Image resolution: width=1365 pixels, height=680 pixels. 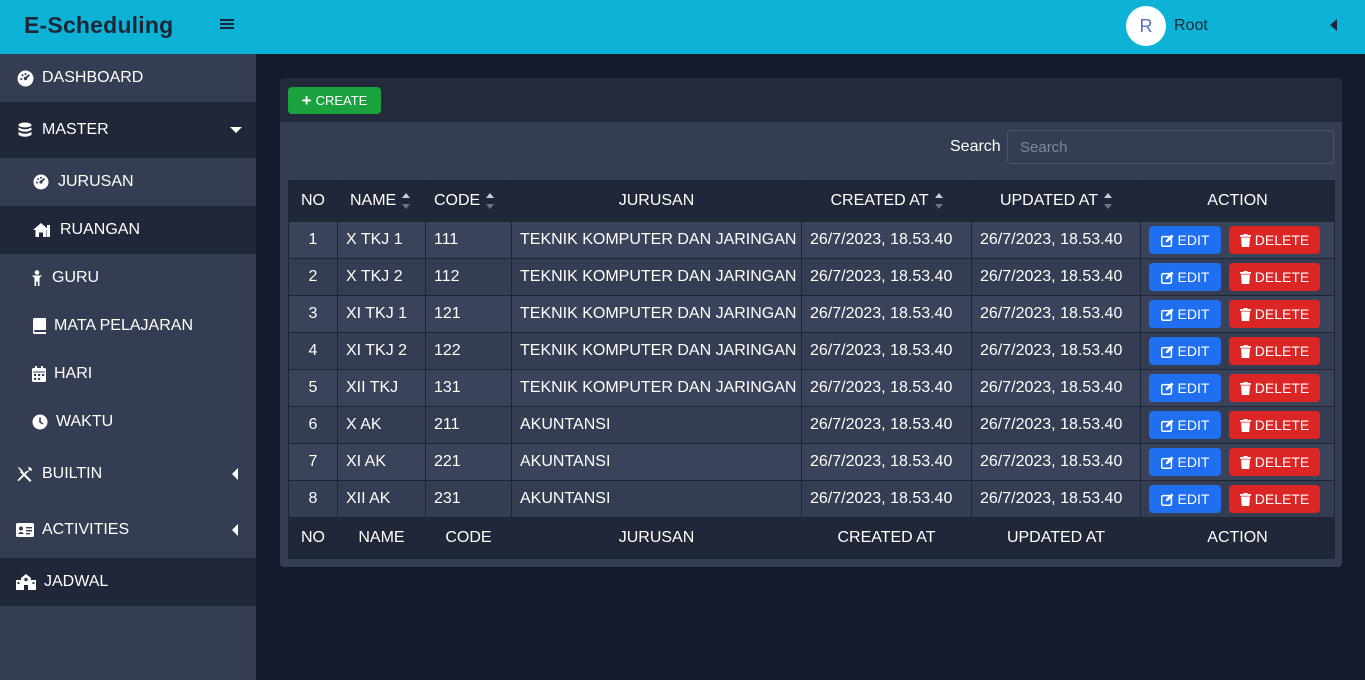 What do you see at coordinates (313, 462) in the screenshot?
I see `cell-no: 7` at bounding box center [313, 462].